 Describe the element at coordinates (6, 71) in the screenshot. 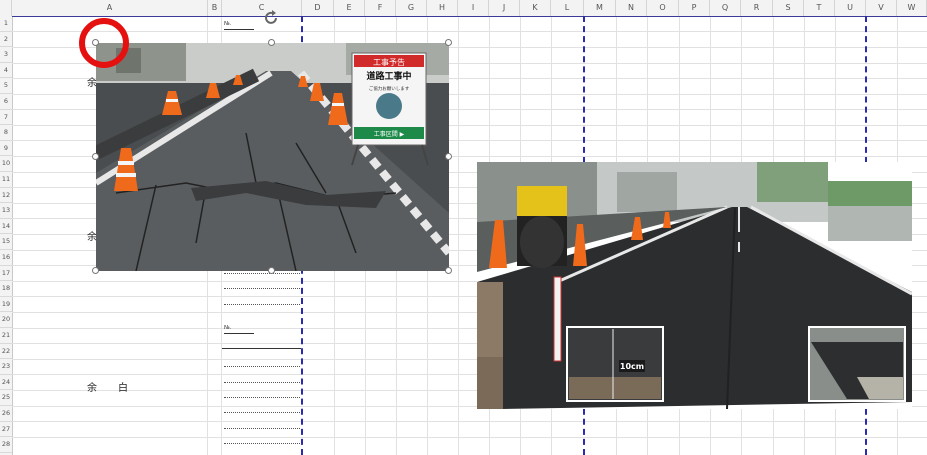

I see `row-header: 4` at that location.